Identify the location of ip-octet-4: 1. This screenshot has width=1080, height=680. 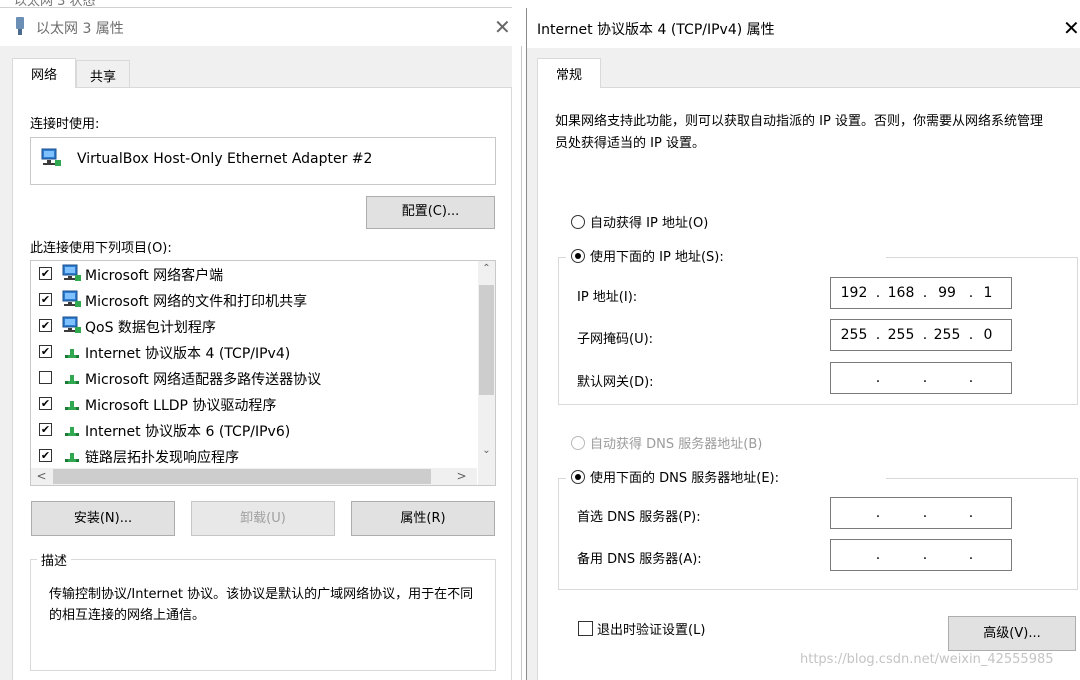
(988, 293).